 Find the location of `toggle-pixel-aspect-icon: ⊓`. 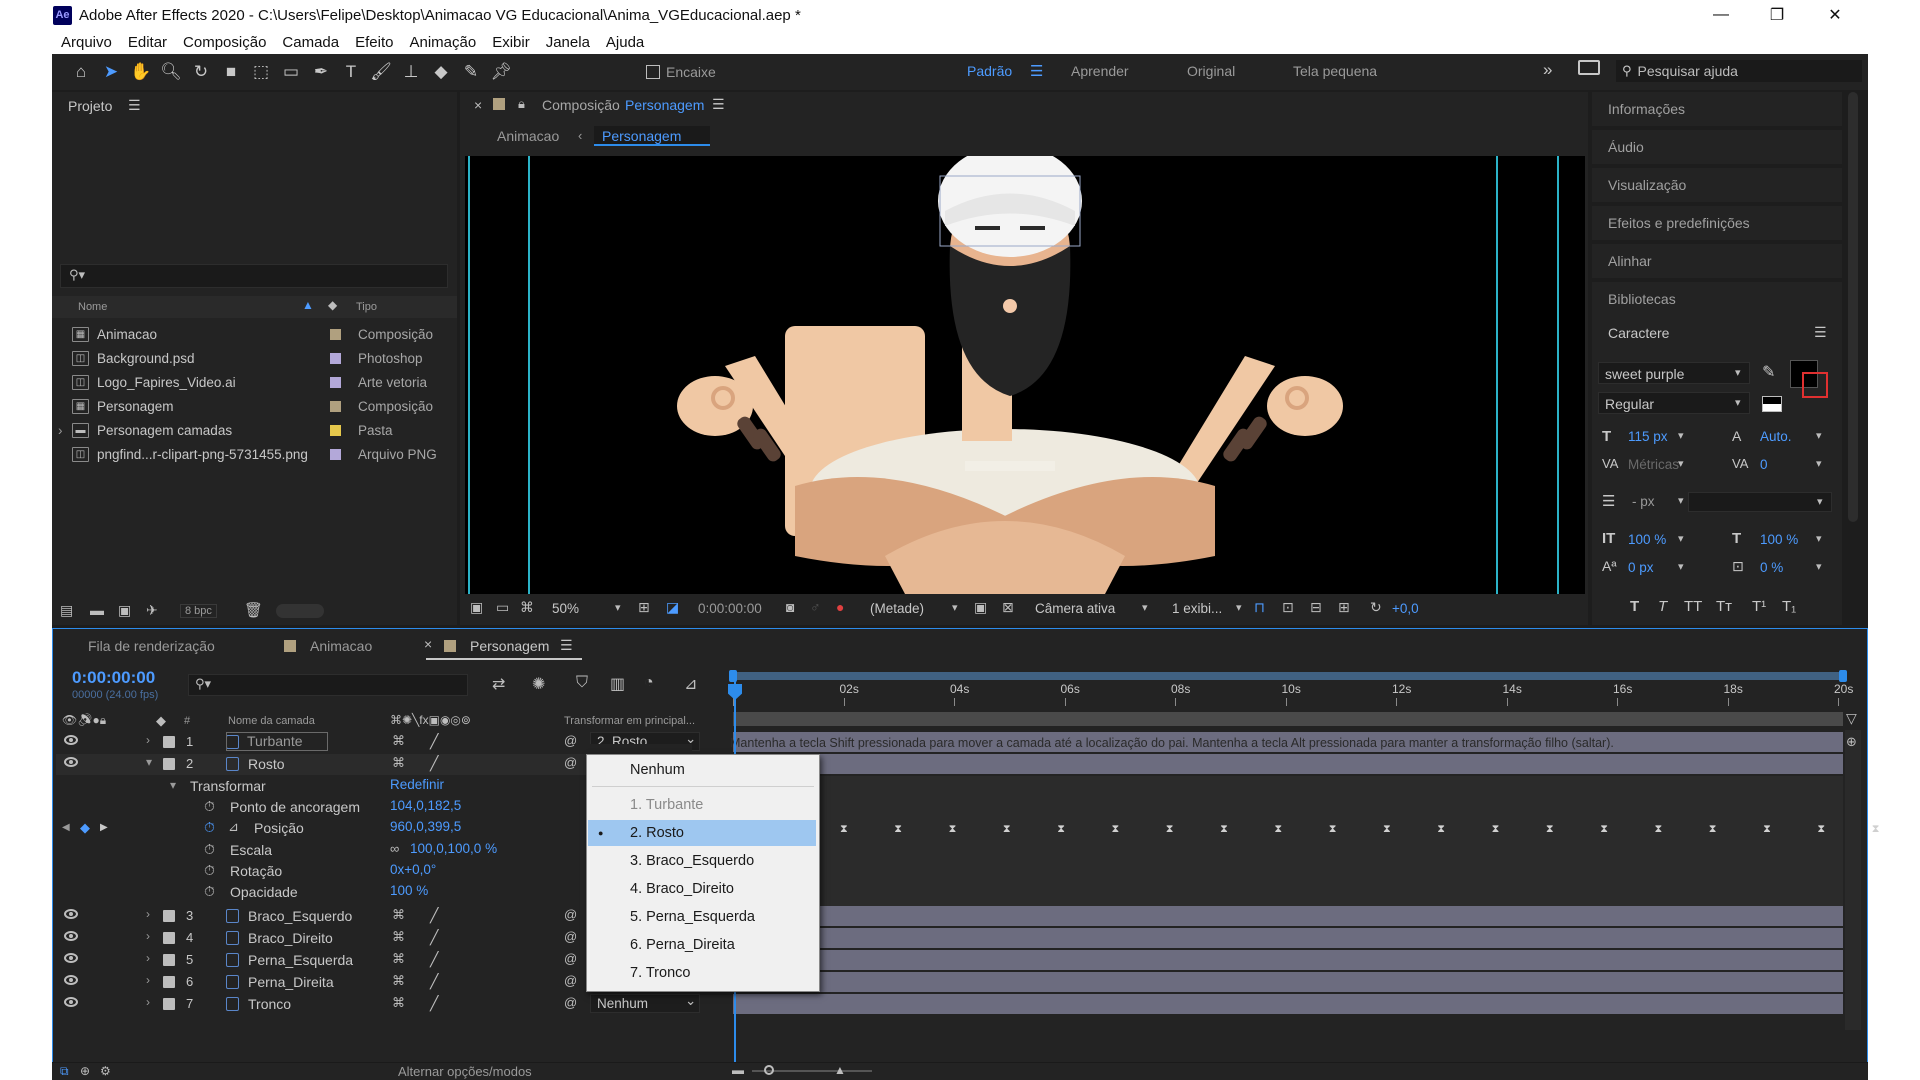

toggle-pixel-aspect-icon: ⊓ is located at coordinates (1259, 607).